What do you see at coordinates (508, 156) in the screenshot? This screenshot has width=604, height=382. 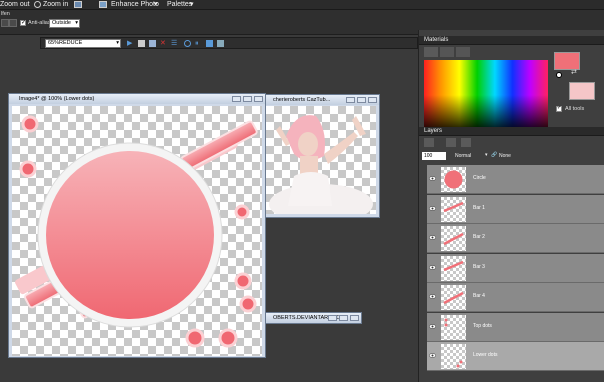 I see `group-link-select: None` at bounding box center [508, 156].